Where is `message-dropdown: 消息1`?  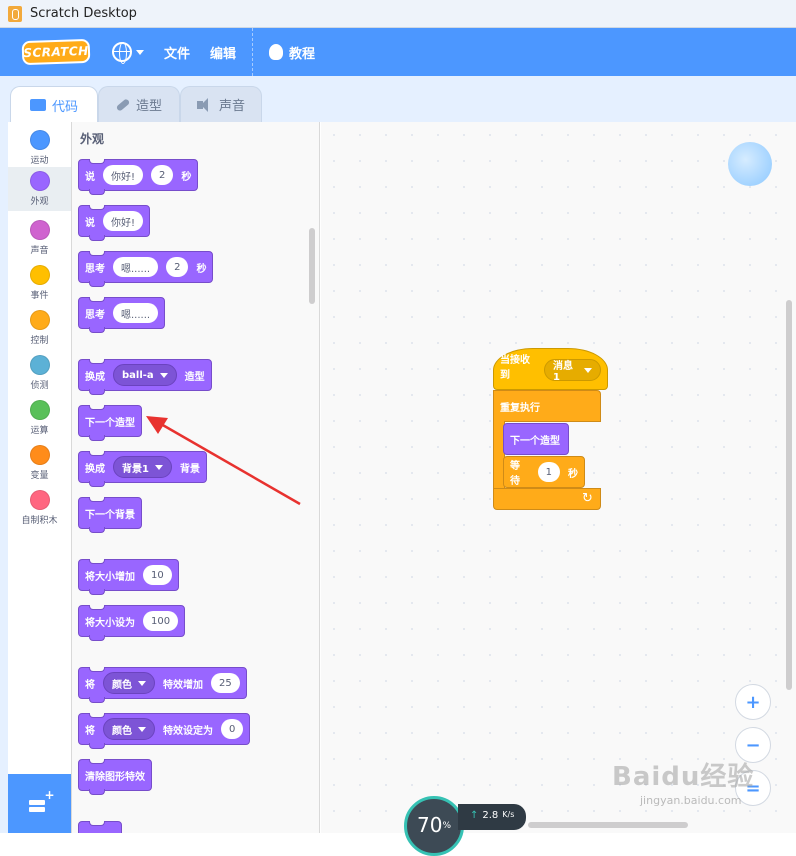 message-dropdown: 消息1 is located at coordinates (572, 371).